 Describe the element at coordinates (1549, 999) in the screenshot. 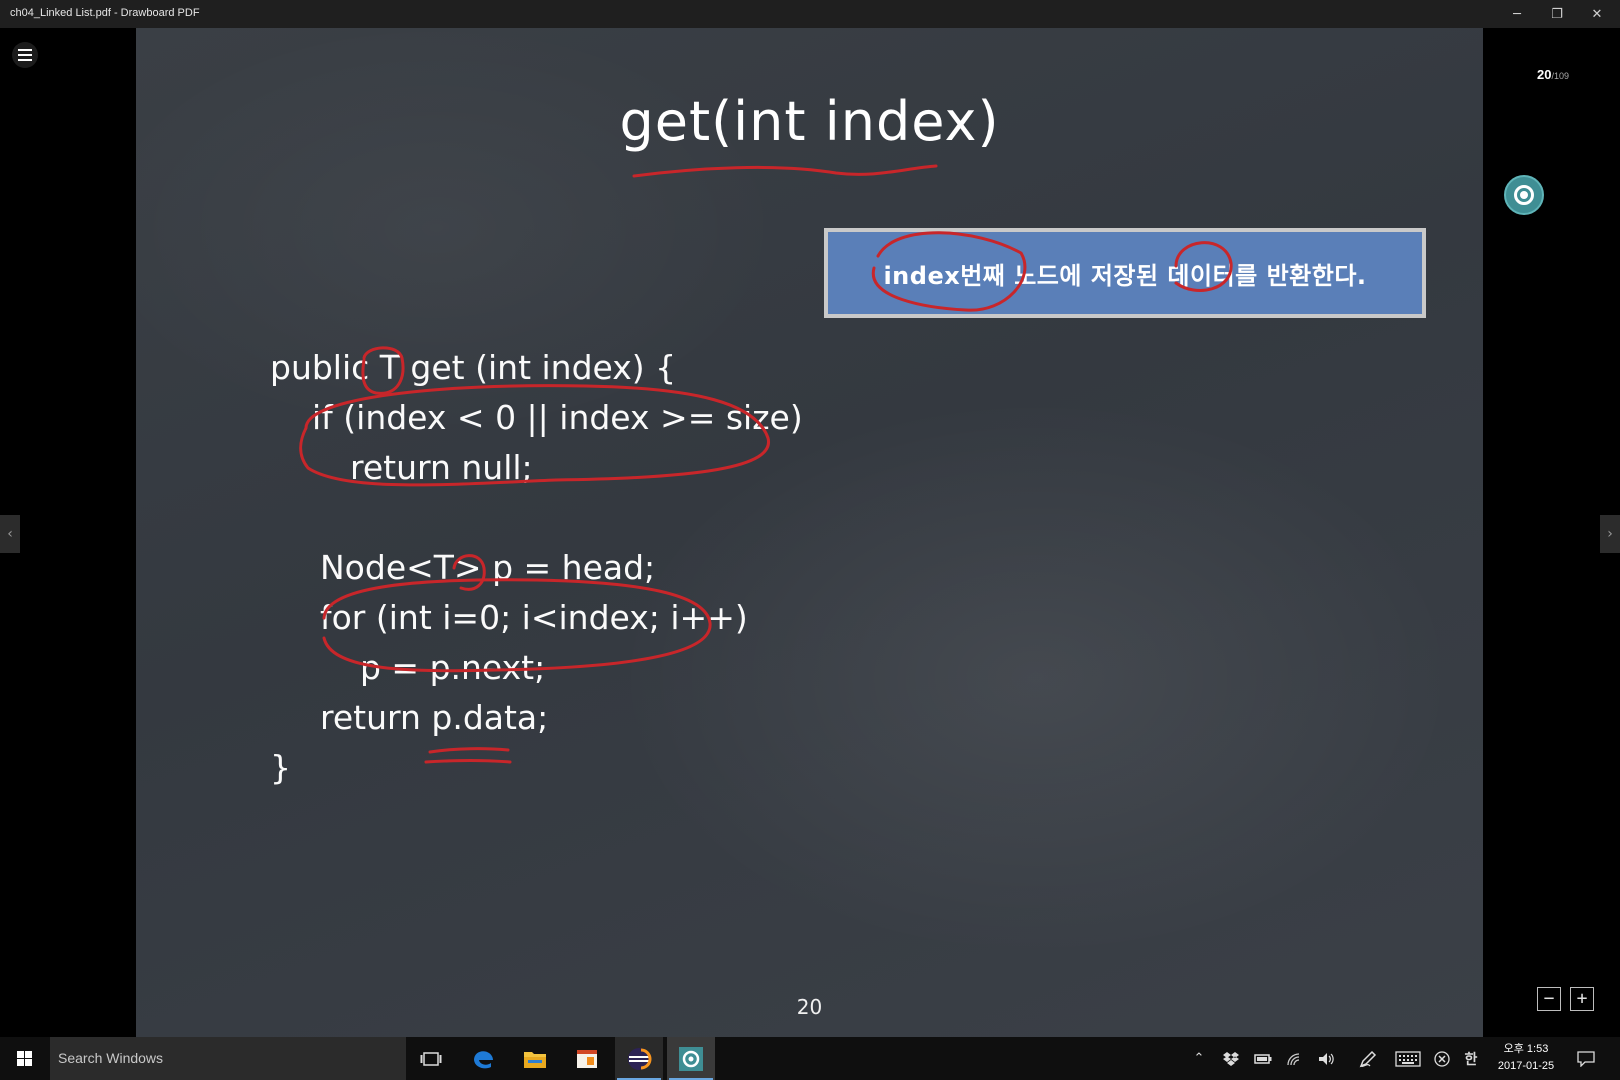

I see `zoom-out-button: −` at that location.